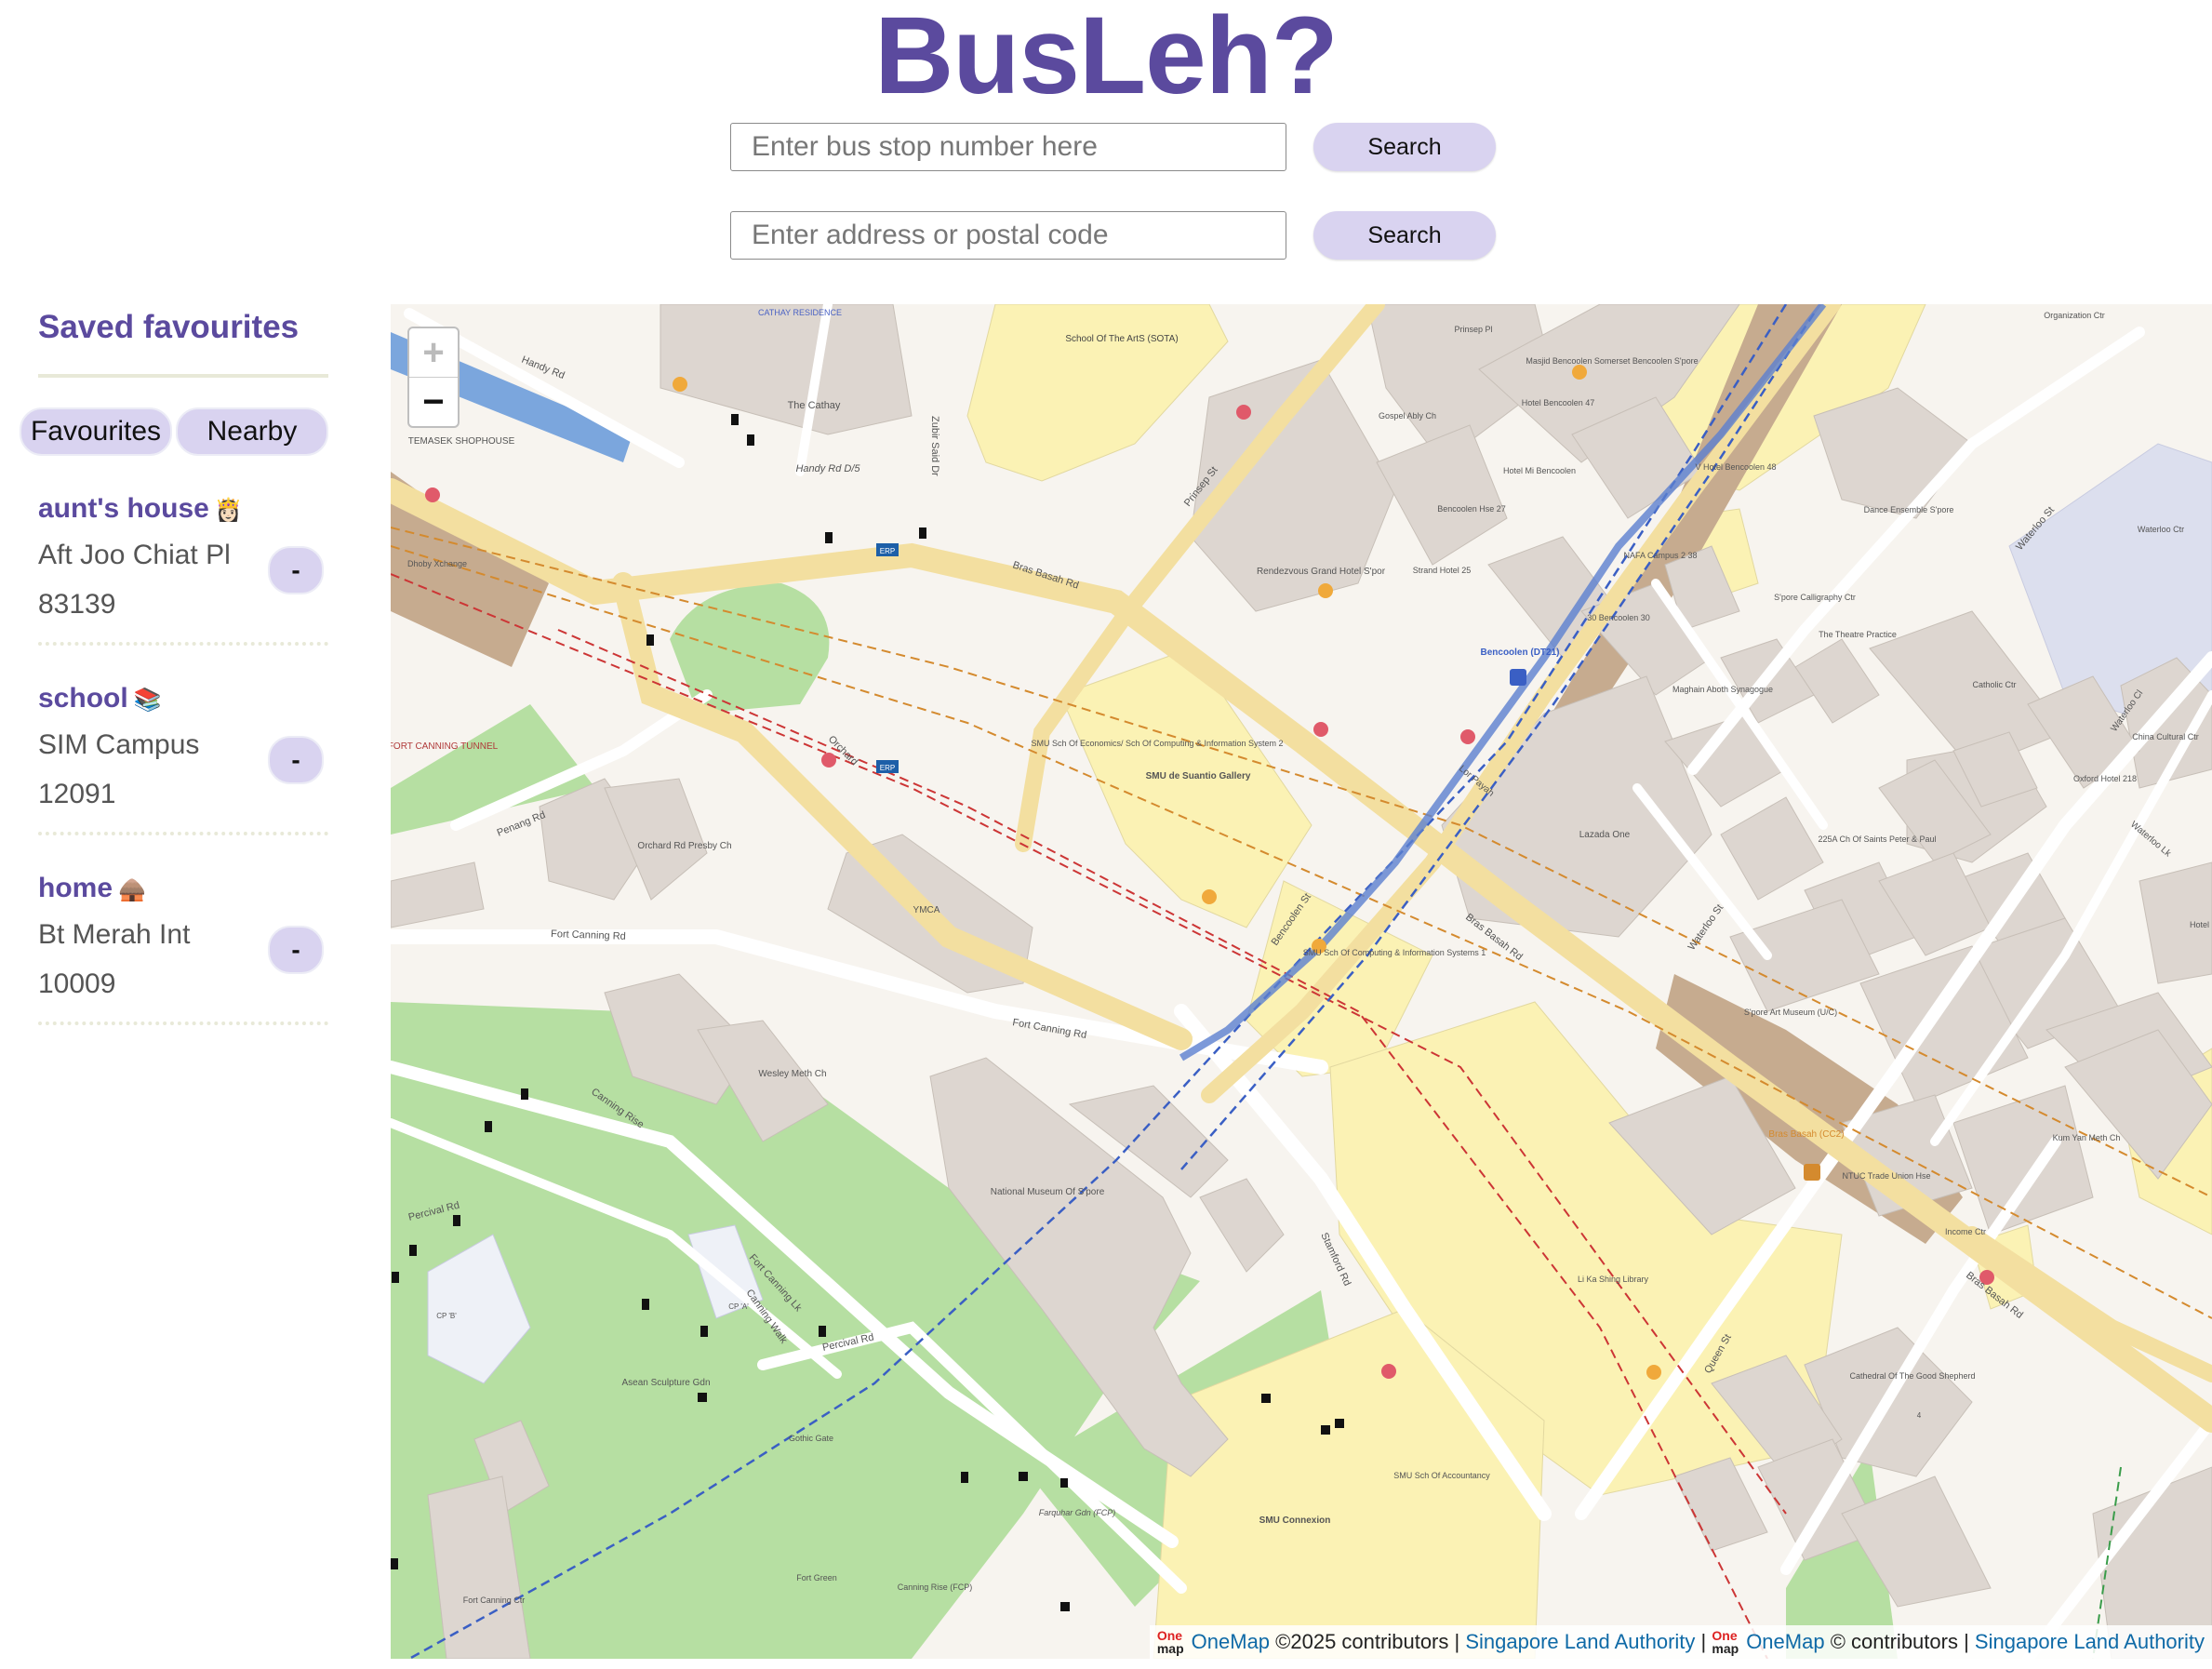 This screenshot has width=2212, height=1669. I want to click on place-label: YMCA, so click(926, 910).